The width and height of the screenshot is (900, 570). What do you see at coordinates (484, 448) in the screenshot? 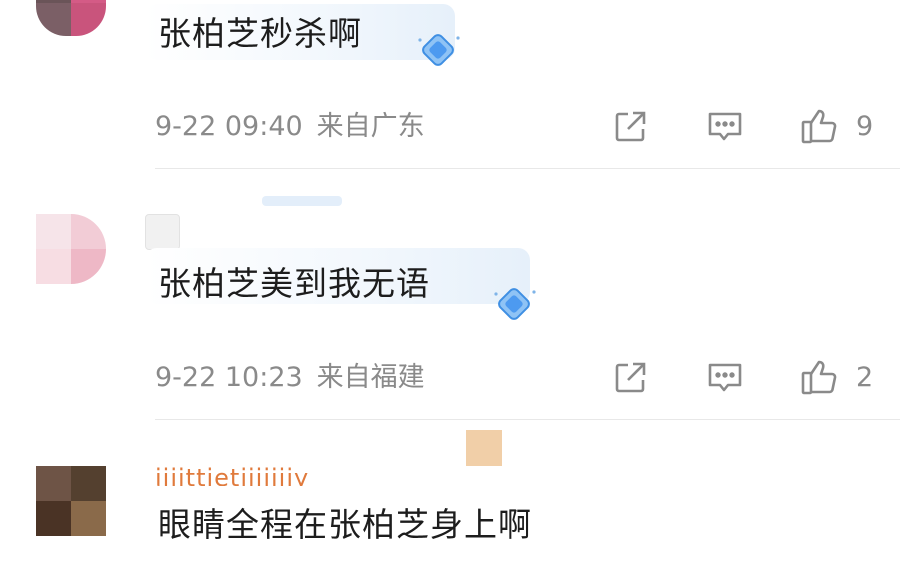
I see `blurred-sticker` at bounding box center [484, 448].